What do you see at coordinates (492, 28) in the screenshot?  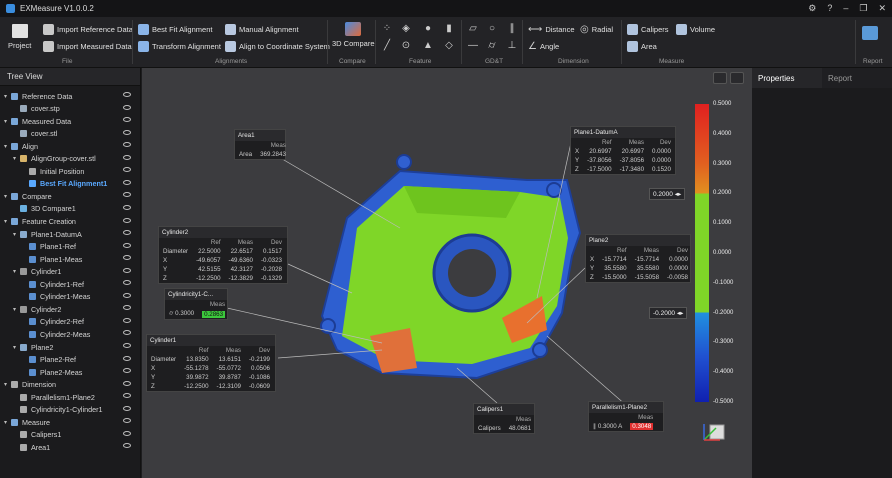 I see `circularity-icon: ○` at bounding box center [492, 28].